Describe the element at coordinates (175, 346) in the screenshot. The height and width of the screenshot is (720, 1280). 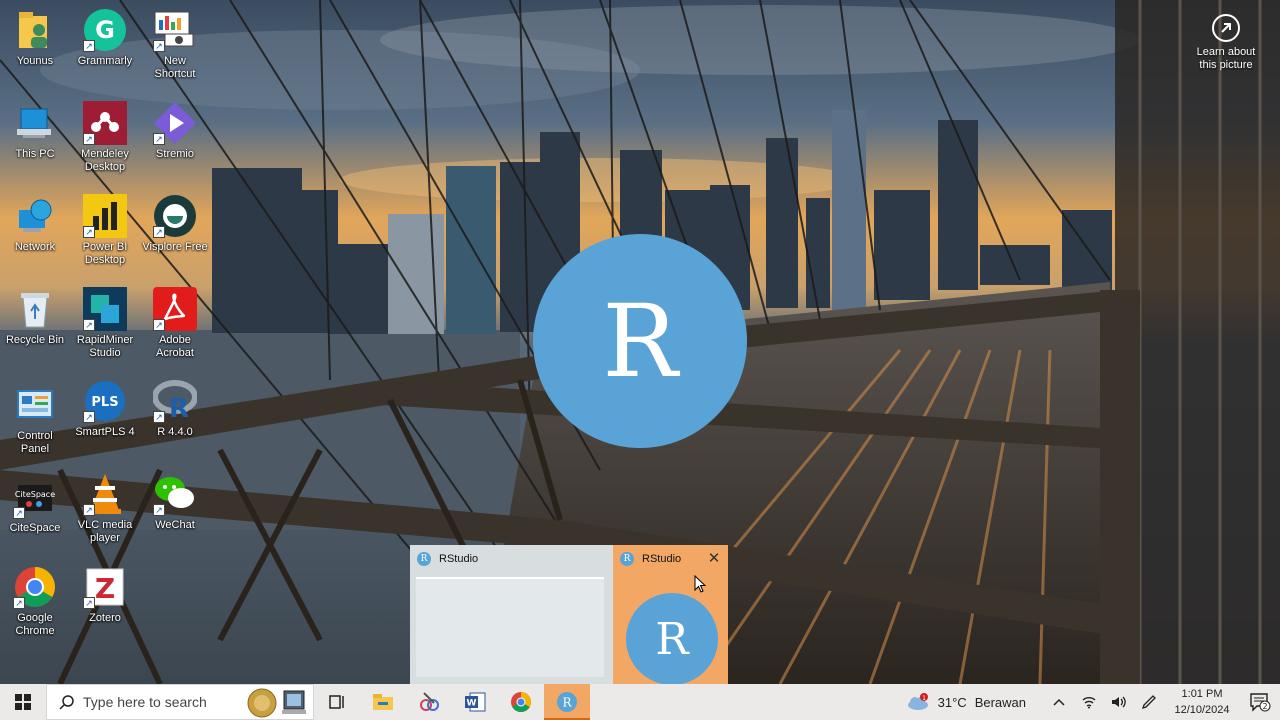
I see `desktop-icon-label: Adobe Acrobat` at that location.